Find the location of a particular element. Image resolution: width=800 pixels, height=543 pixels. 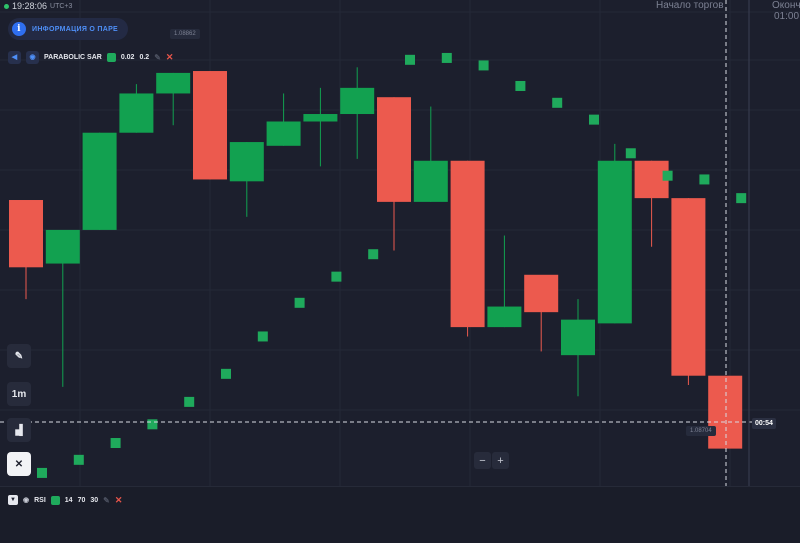

rsi-color-swatch is located at coordinates (55, 500).